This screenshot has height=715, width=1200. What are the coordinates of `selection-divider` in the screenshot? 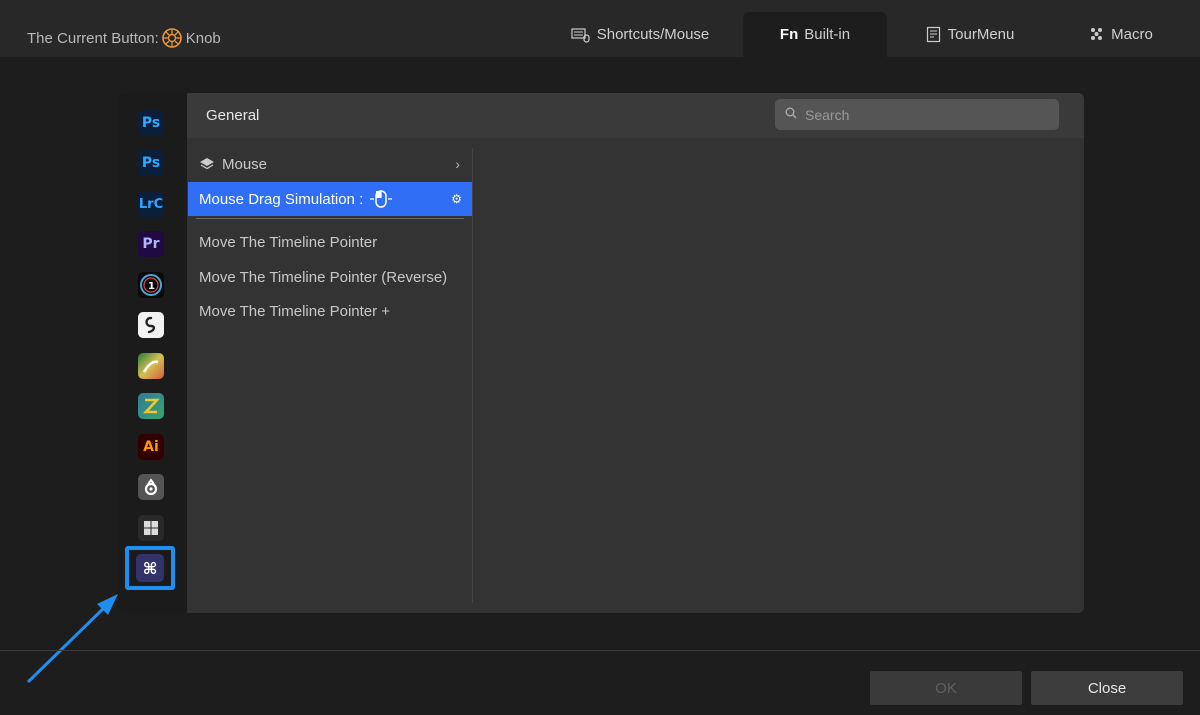 It's located at (330, 218).